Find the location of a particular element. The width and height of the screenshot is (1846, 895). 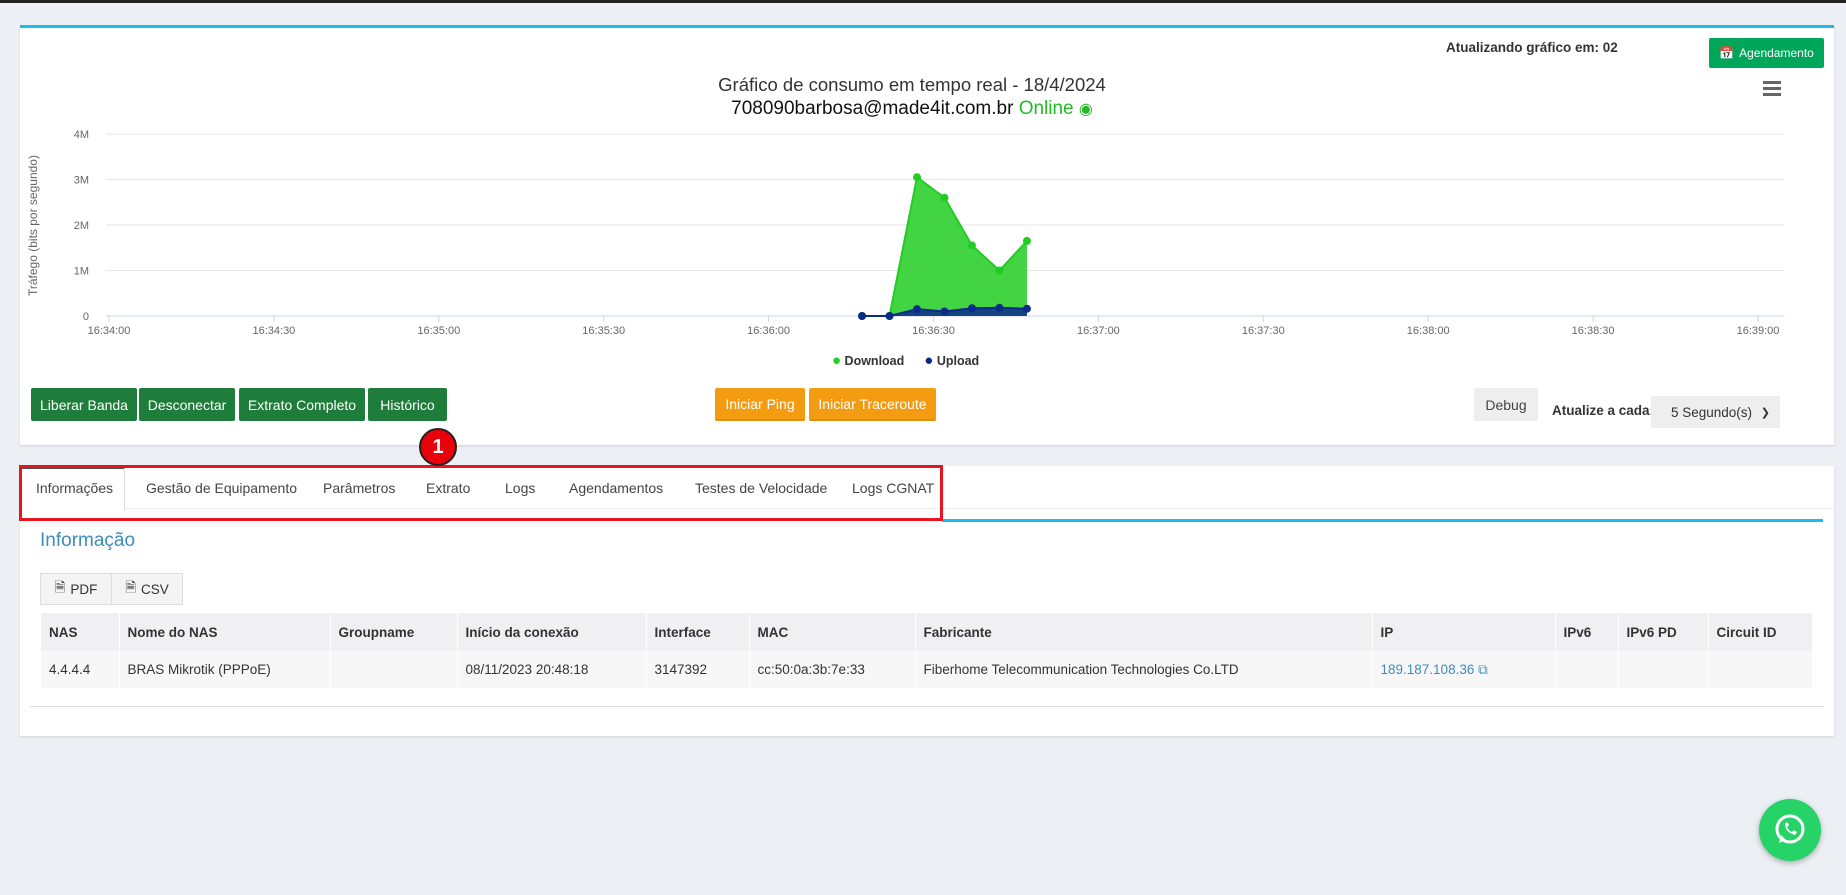

cell-value: BRAS Mikrotik (PPPoE) is located at coordinates (199, 669).